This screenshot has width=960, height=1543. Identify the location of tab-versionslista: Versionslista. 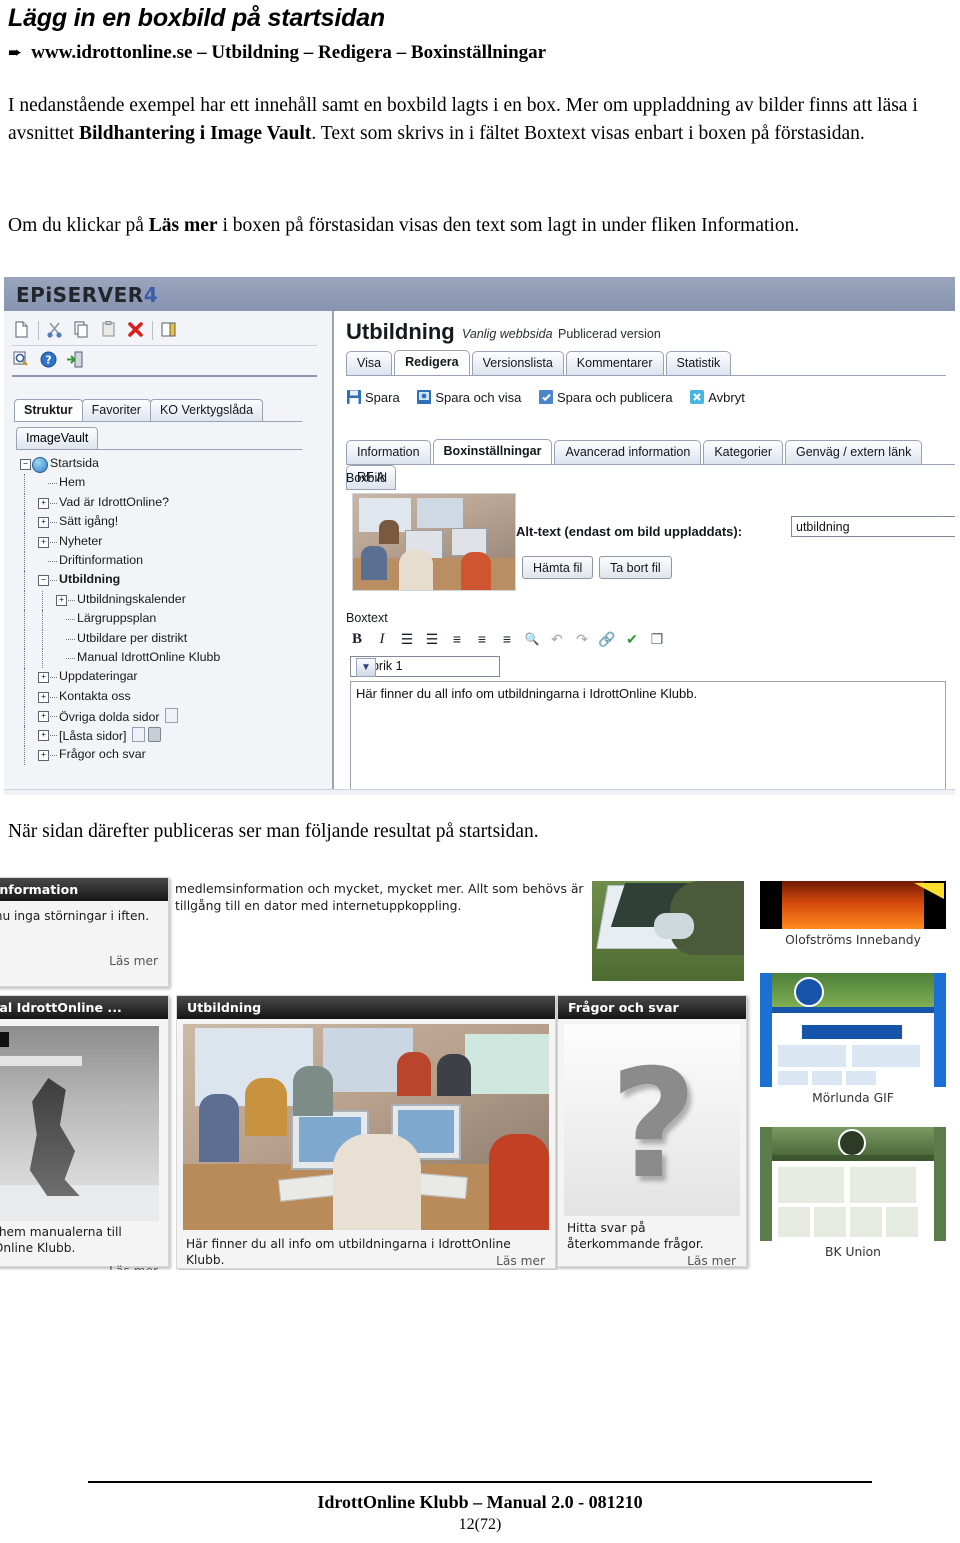
(517, 363).